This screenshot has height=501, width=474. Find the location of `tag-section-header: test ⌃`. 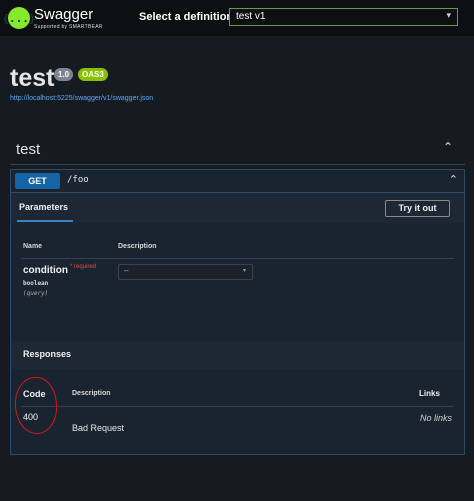

tag-section-header: test ⌃ is located at coordinates (237, 151).